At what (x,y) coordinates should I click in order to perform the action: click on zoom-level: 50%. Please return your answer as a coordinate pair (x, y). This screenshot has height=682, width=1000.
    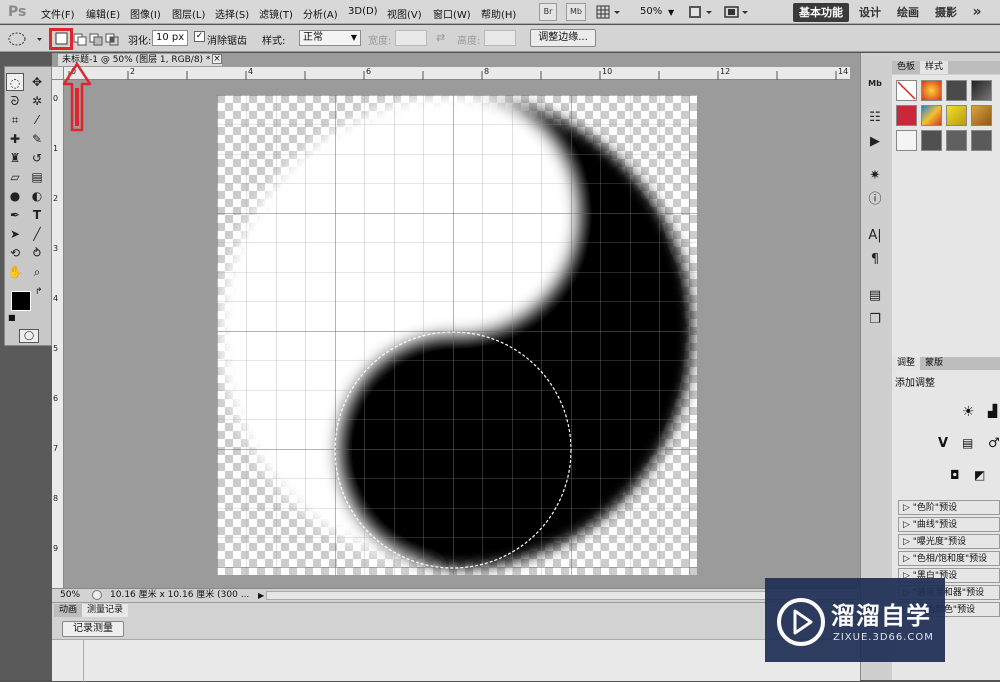
    Looking at the image, I should click on (651, 11).